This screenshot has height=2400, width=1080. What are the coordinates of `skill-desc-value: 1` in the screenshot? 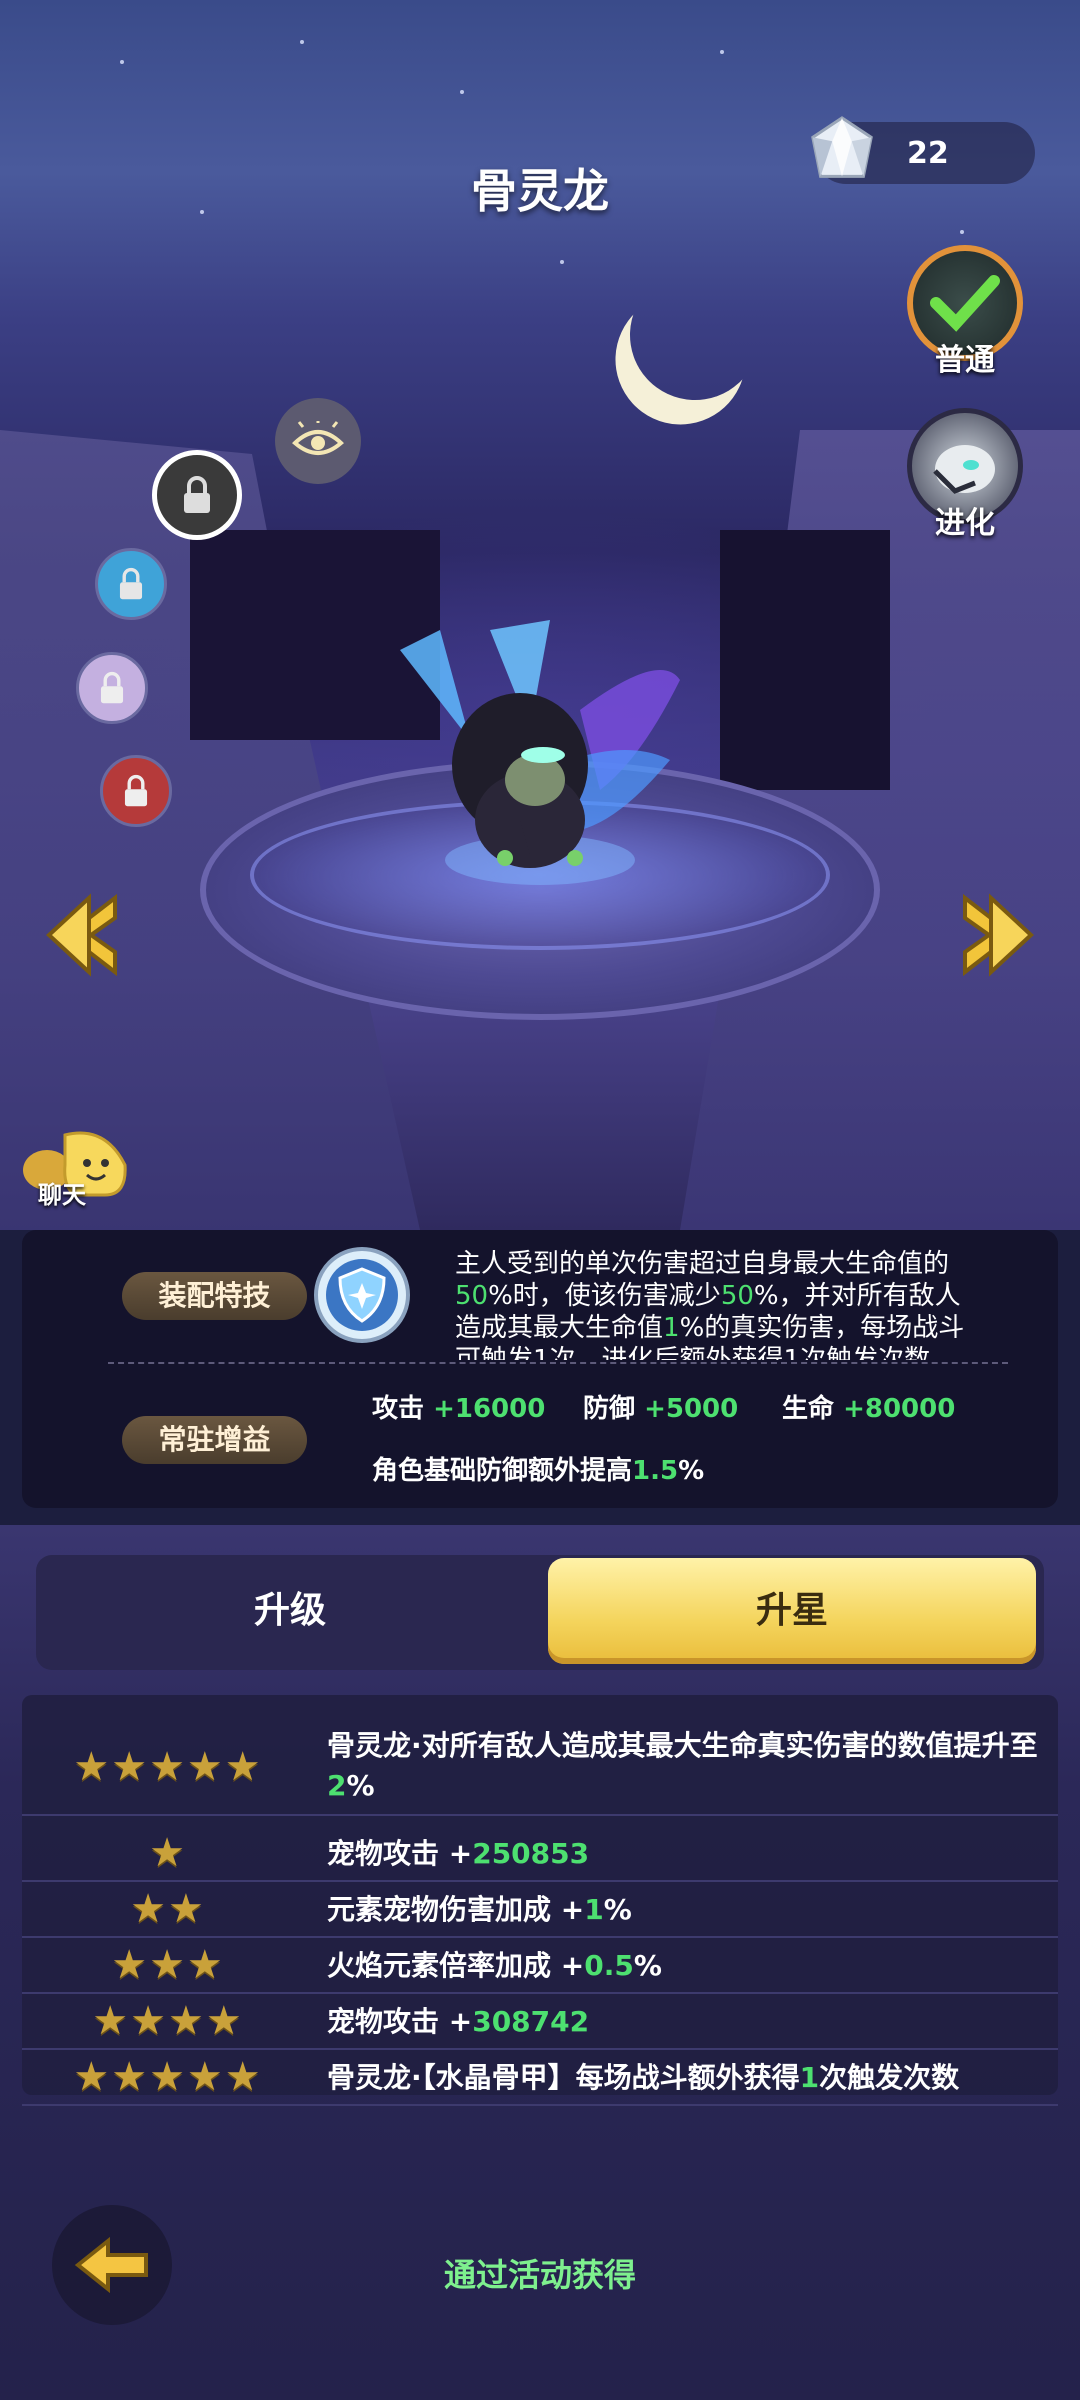 It's located at (671, 1328).